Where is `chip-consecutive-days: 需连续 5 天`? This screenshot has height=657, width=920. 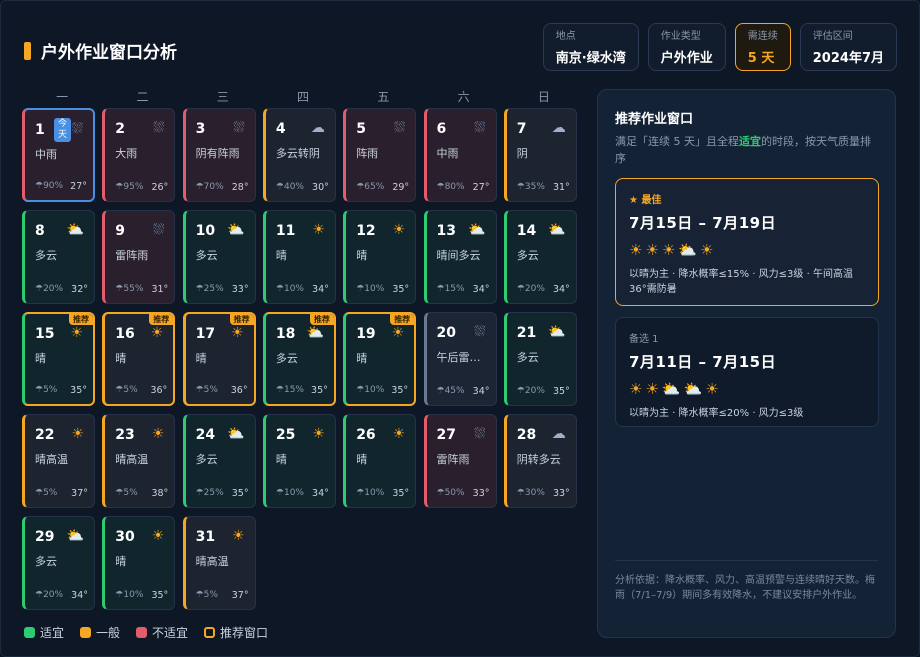
chip-consecutive-days: 需连续 5 天 is located at coordinates (762, 47).